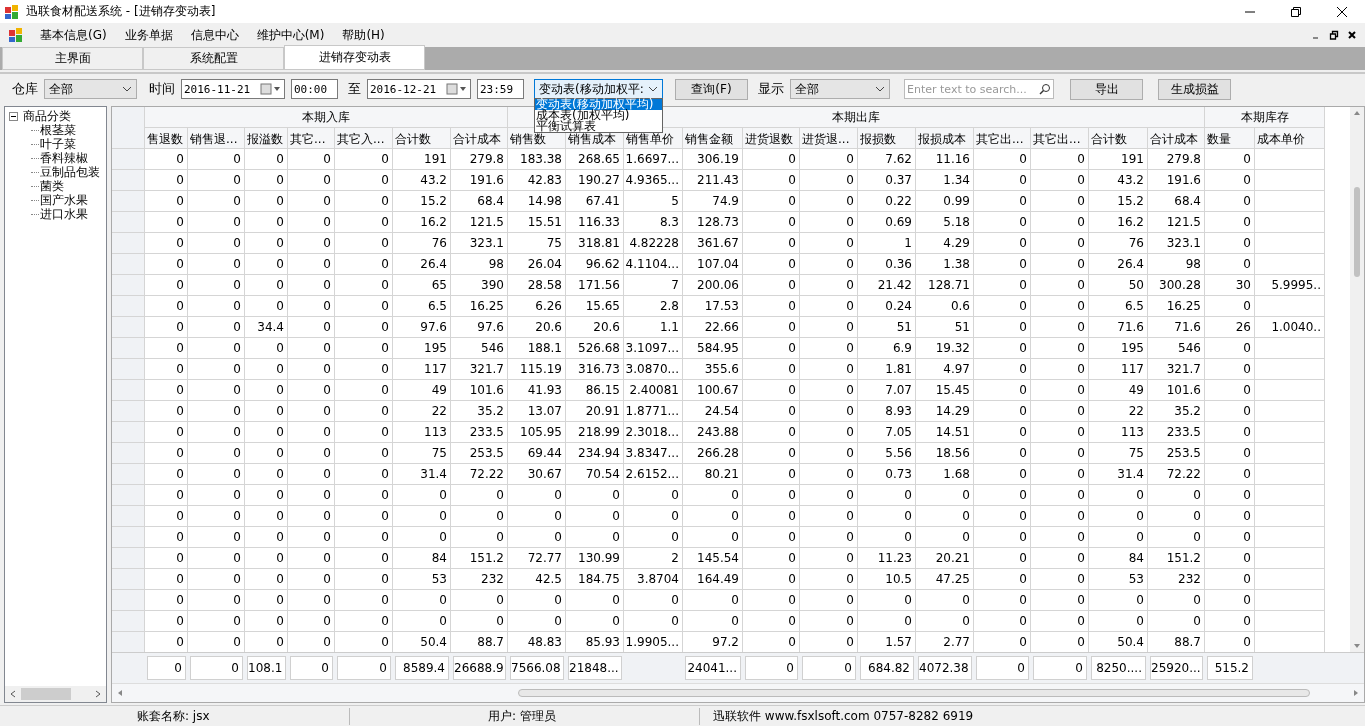 Image resolution: width=1365 pixels, height=726 pixels. Describe the element at coordinates (500, 89) in the screenshot. I see `time-field: 23:59` at that location.